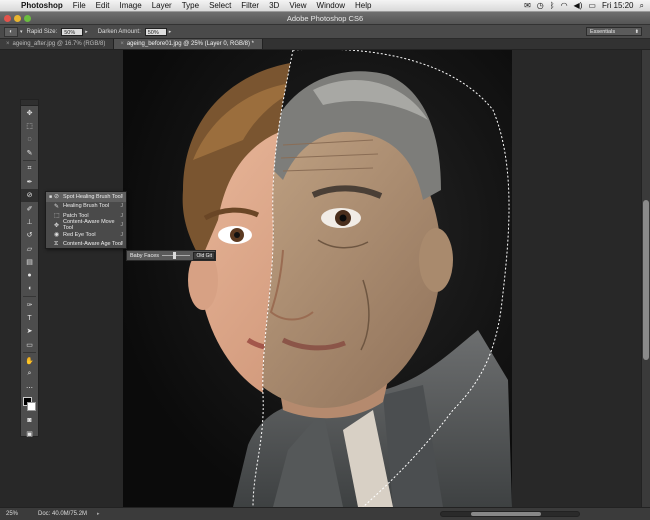 The height and width of the screenshot is (520, 650). What do you see at coordinates (578, 5) in the screenshot?
I see `volume-icon: ◀)` at bounding box center [578, 5].